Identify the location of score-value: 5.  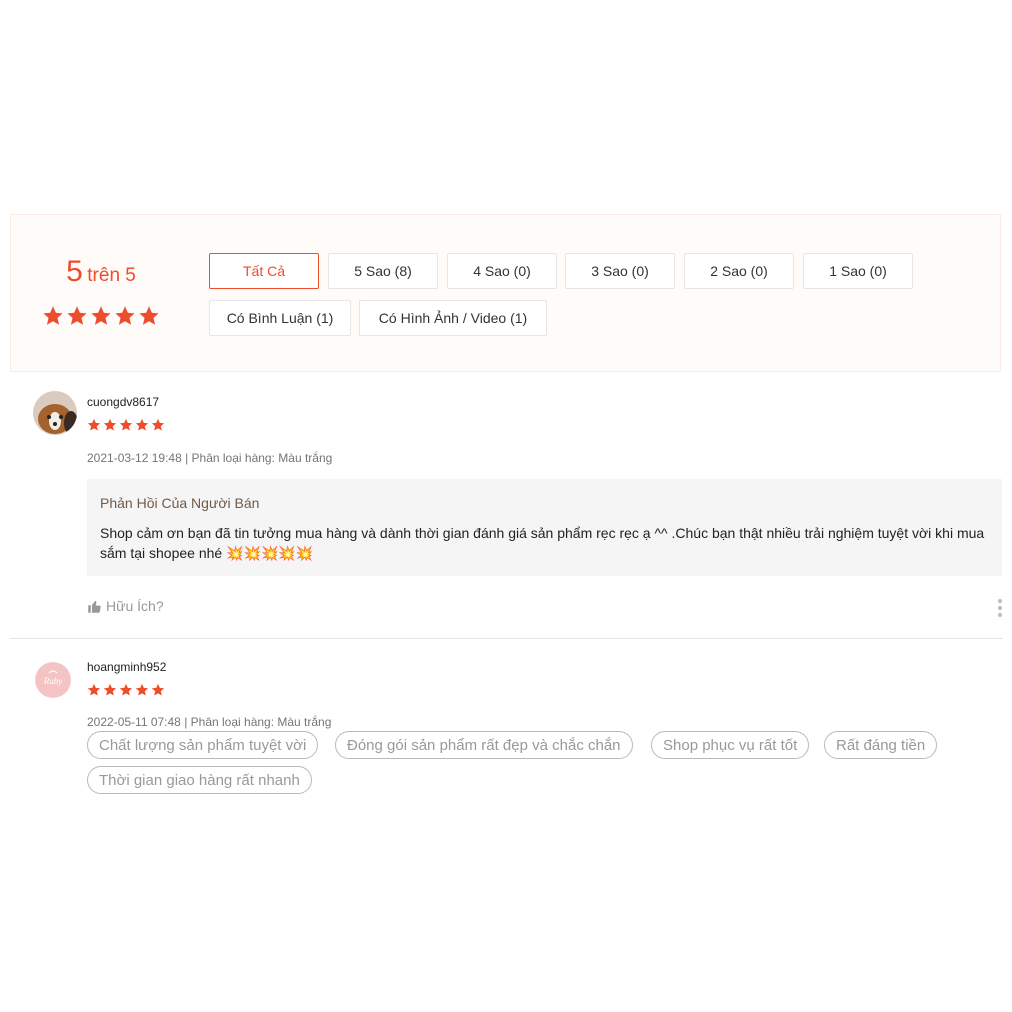
(74, 271).